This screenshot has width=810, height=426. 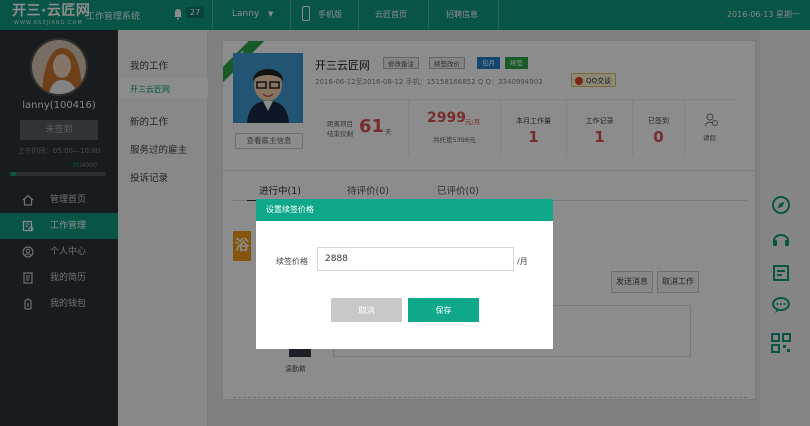 I want to click on renew-price-dialog: 设置续签价格 续签价格 /月 取消 保存, so click(x=404, y=274).